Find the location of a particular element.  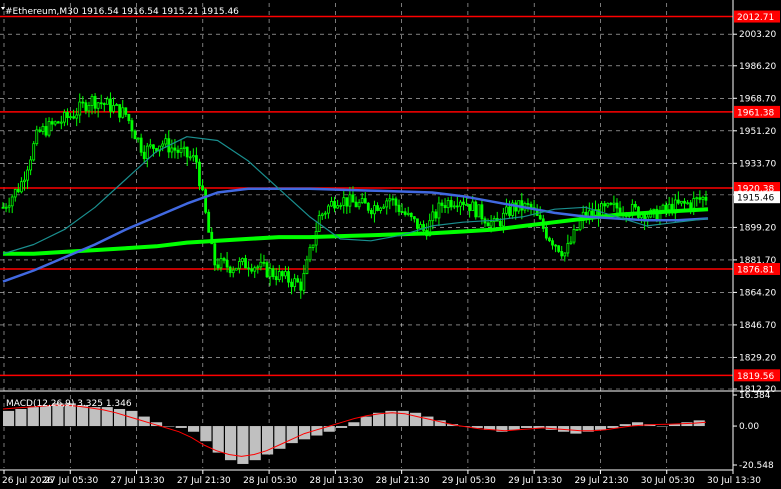

price-tick-label: 1933.70 is located at coordinates (757, 164).